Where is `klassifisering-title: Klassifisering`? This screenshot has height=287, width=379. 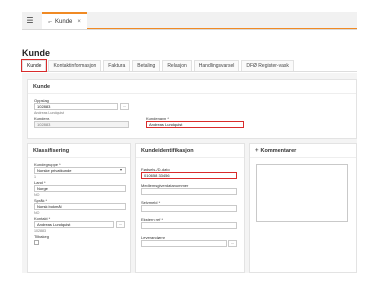 klassifisering-title: Klassifisering is located at coordinates (79, 151).